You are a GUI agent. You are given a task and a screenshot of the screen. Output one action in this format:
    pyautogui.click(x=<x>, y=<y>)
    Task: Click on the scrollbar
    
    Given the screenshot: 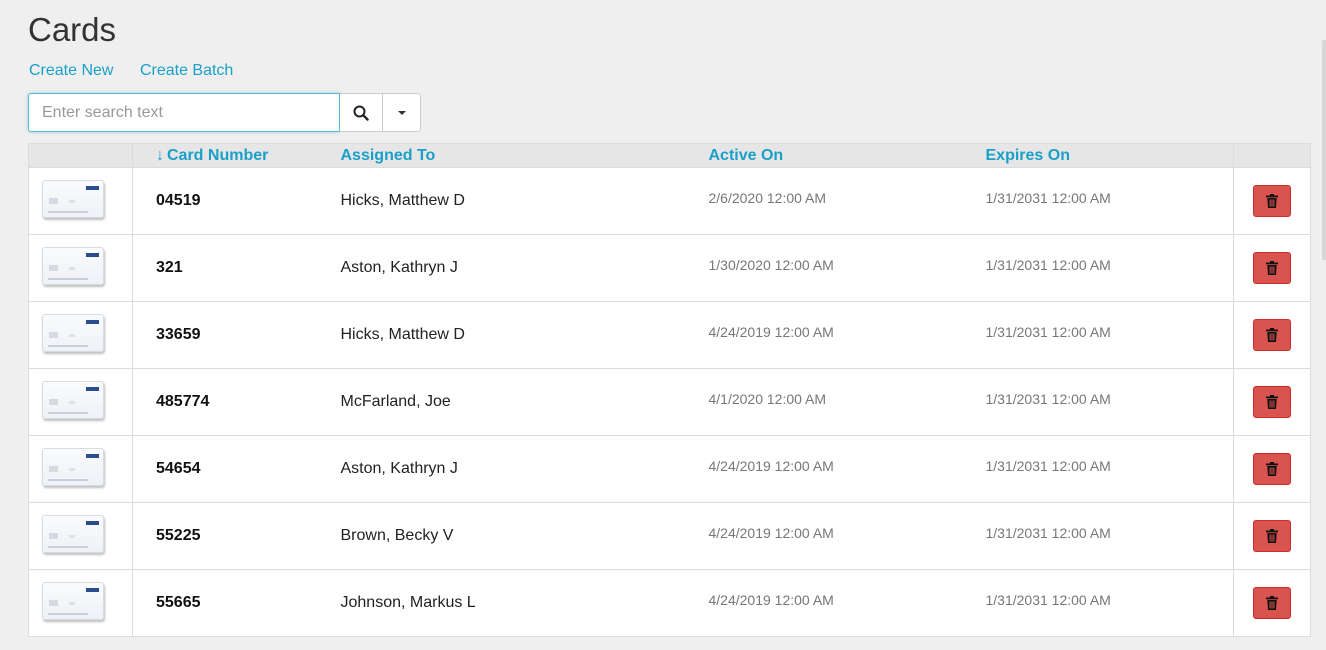 What is the action you would take?
    pyautogui.click(x=1324, y=150)
    